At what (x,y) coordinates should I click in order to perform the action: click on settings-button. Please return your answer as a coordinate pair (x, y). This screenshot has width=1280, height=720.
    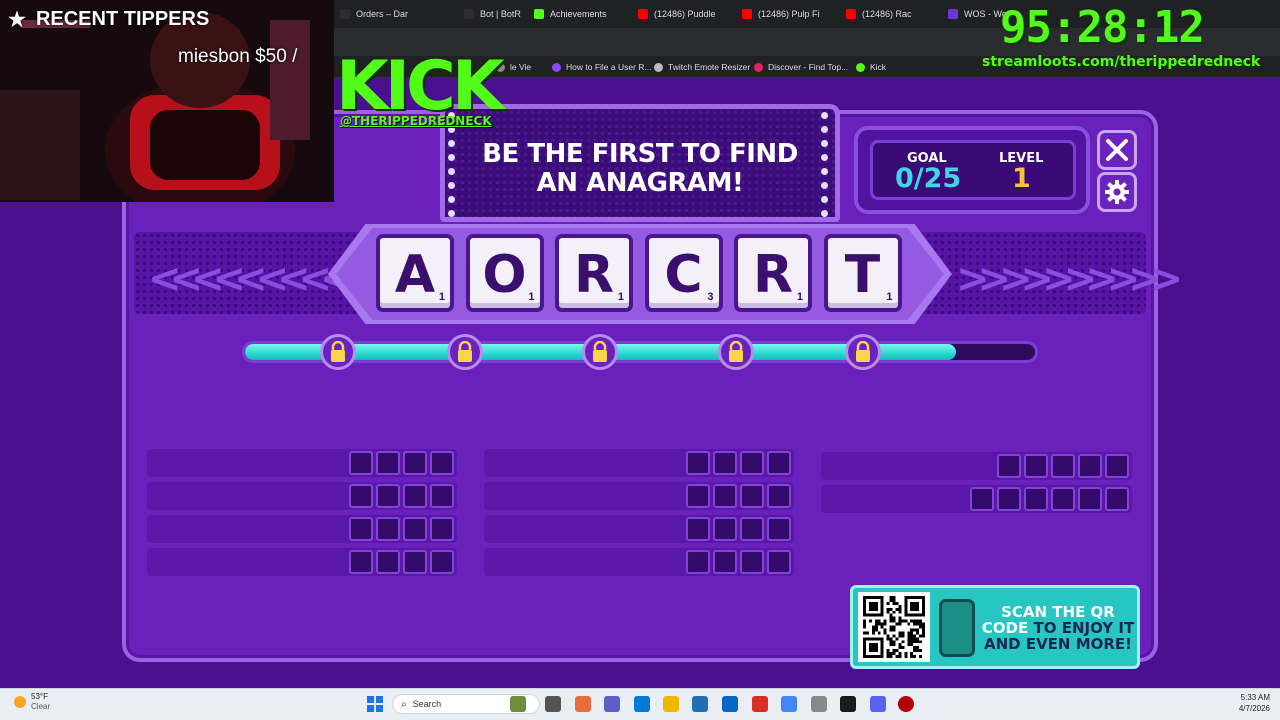
    Looking at the image, I should click on (1117, 192).